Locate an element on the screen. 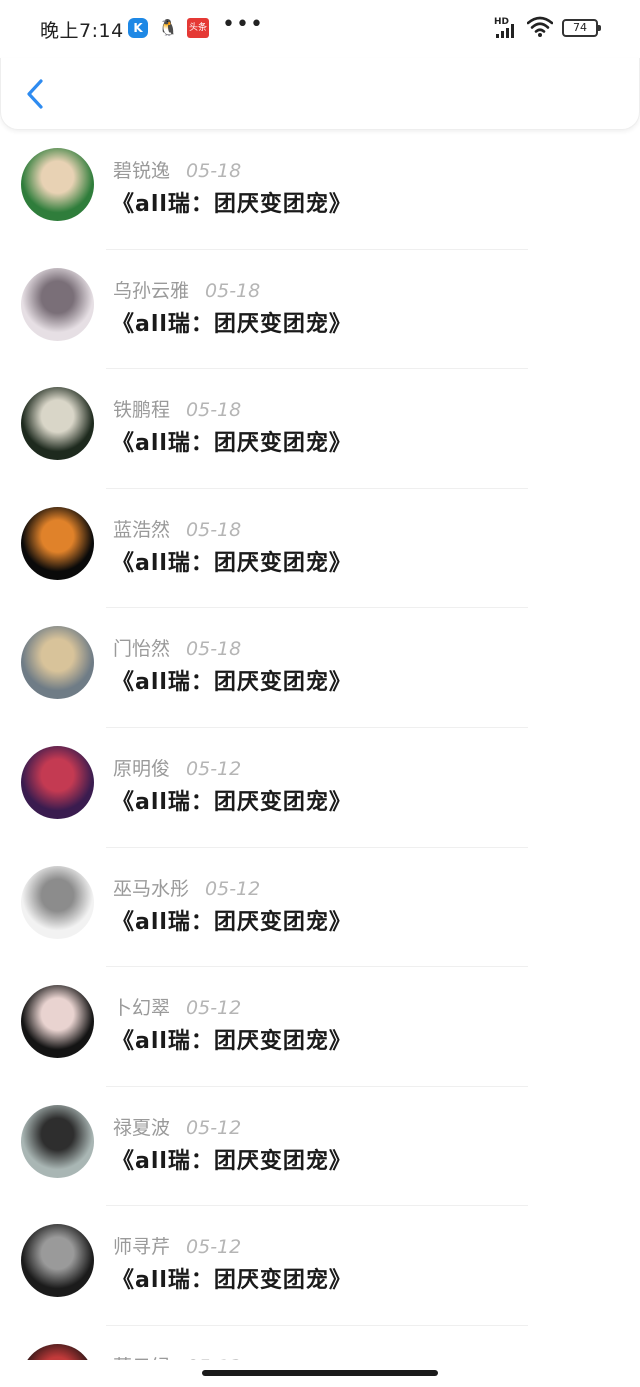 The image size is (640, 1387). item-meta: 乌孙云雅 05-18 is located at coordinates (186, 289).